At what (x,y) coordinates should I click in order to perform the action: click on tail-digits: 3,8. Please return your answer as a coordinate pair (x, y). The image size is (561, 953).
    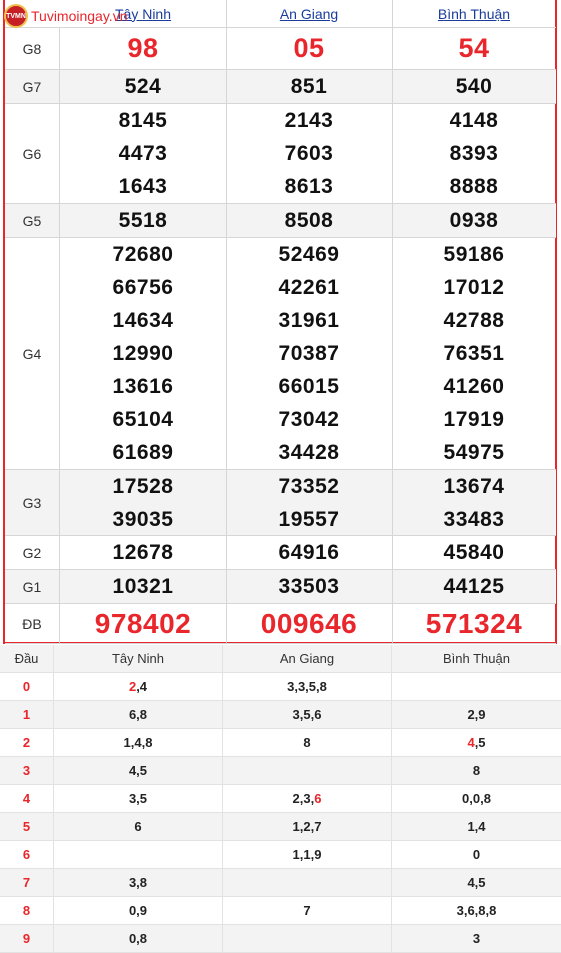
    Looking at the image, I should click on (138, 882).